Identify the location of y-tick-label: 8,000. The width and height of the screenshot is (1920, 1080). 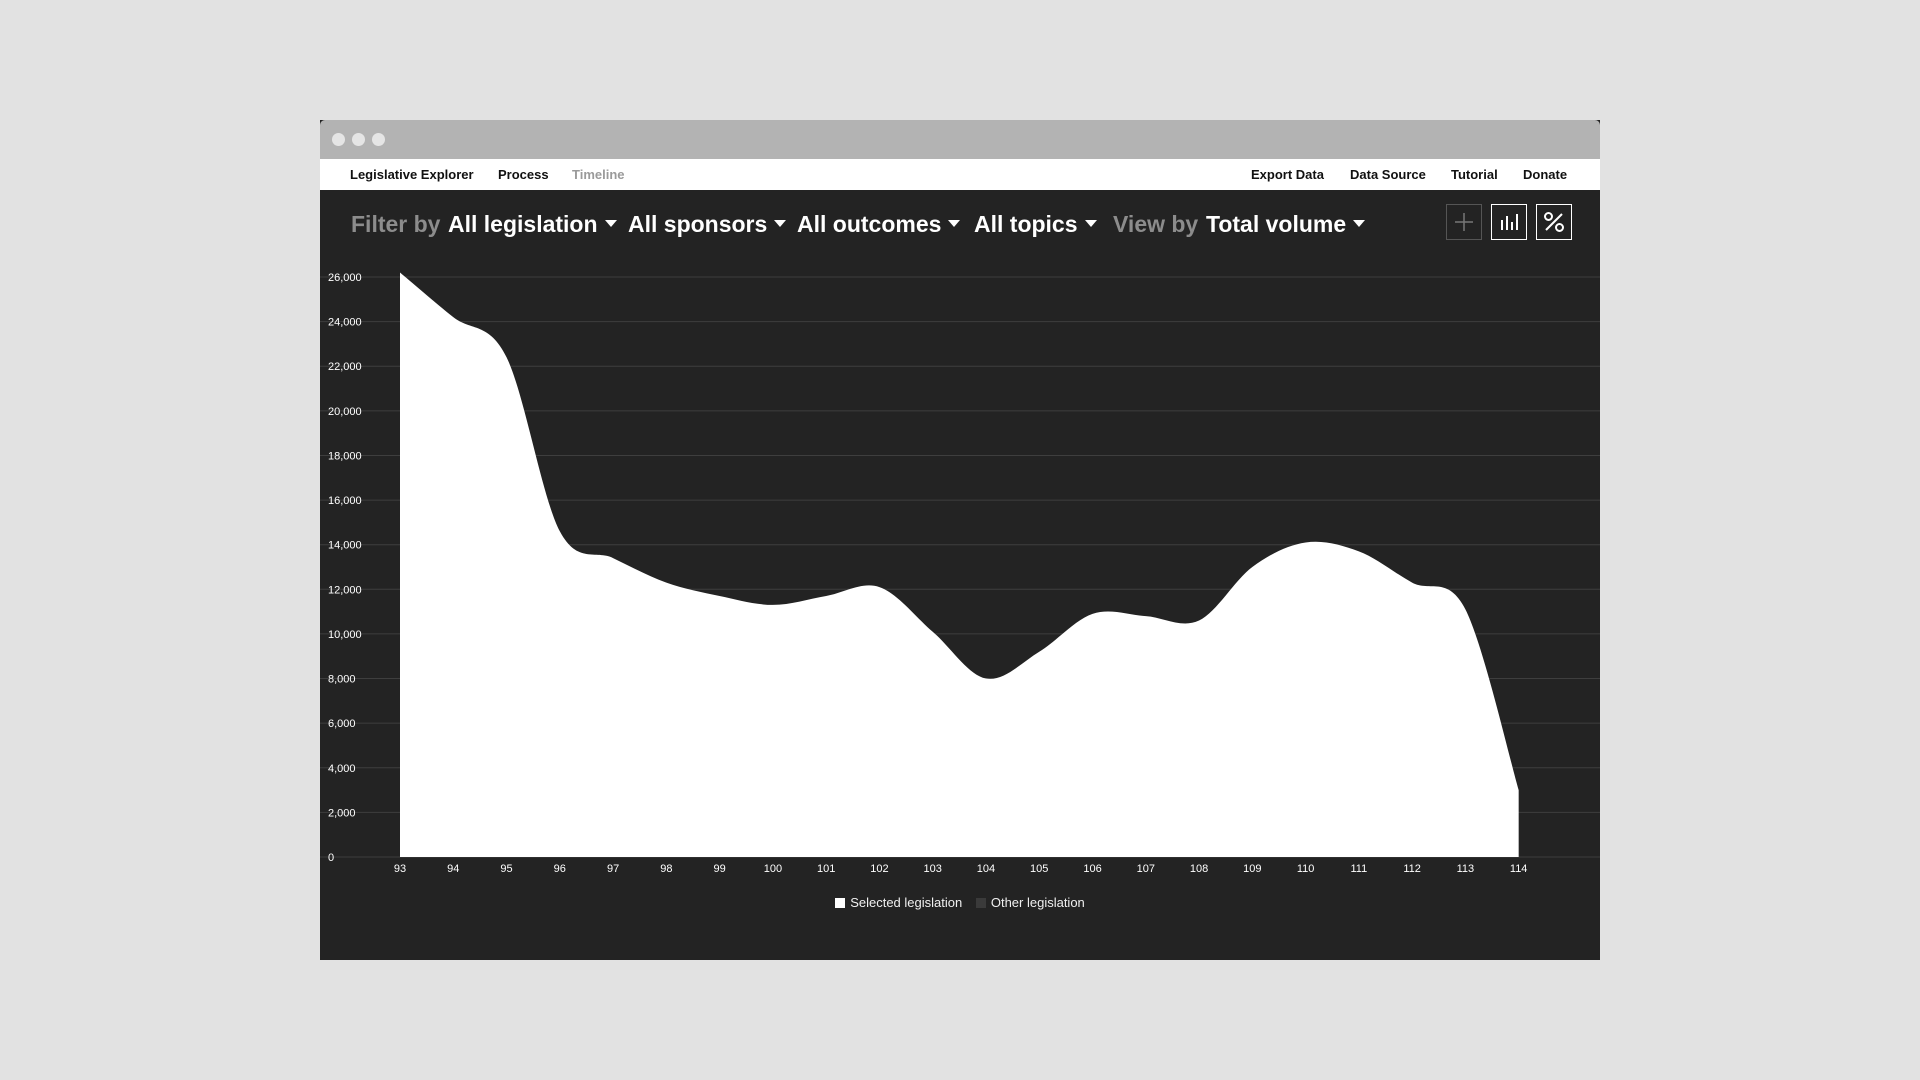
(342, 680).